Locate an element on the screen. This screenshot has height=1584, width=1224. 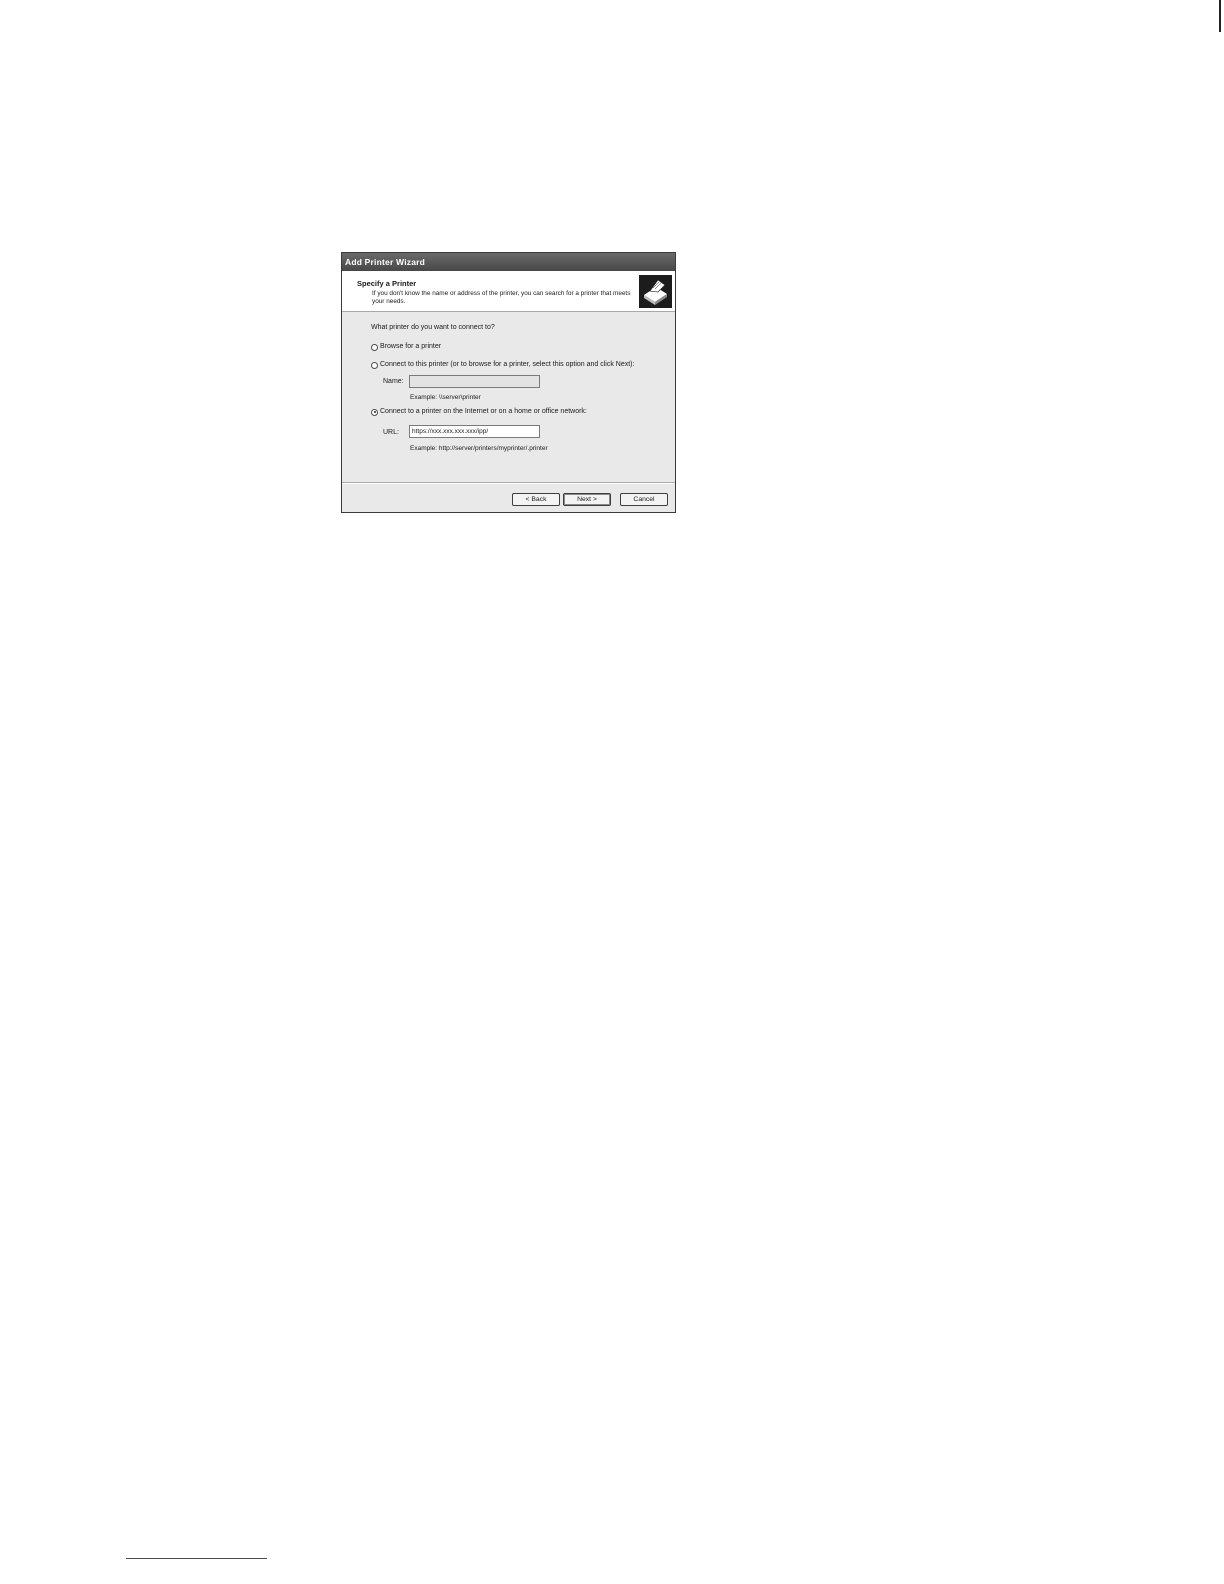
page-edge-mark is located at coordinates (1220, 16).